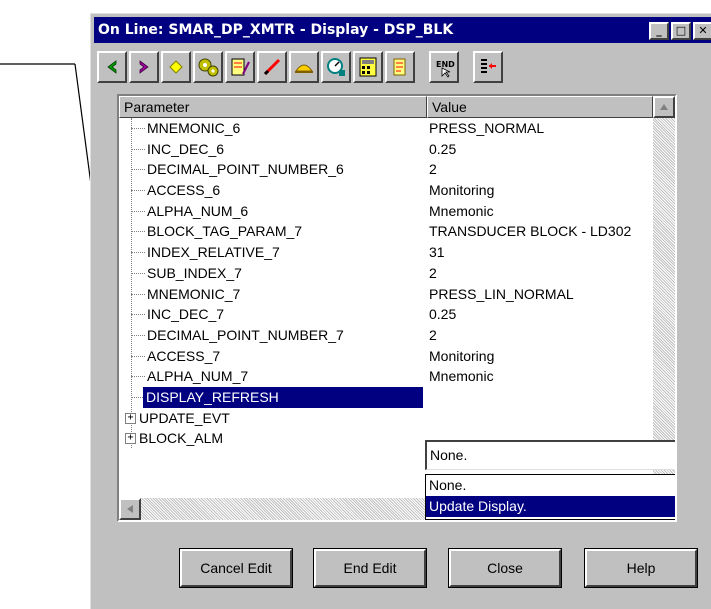 The width and height of the screenshot is (711, 609). What do you see at coordinates (505, 568) in the screenshot?
I see `close-dialog-button: Close` at bounding box center [505, 568].